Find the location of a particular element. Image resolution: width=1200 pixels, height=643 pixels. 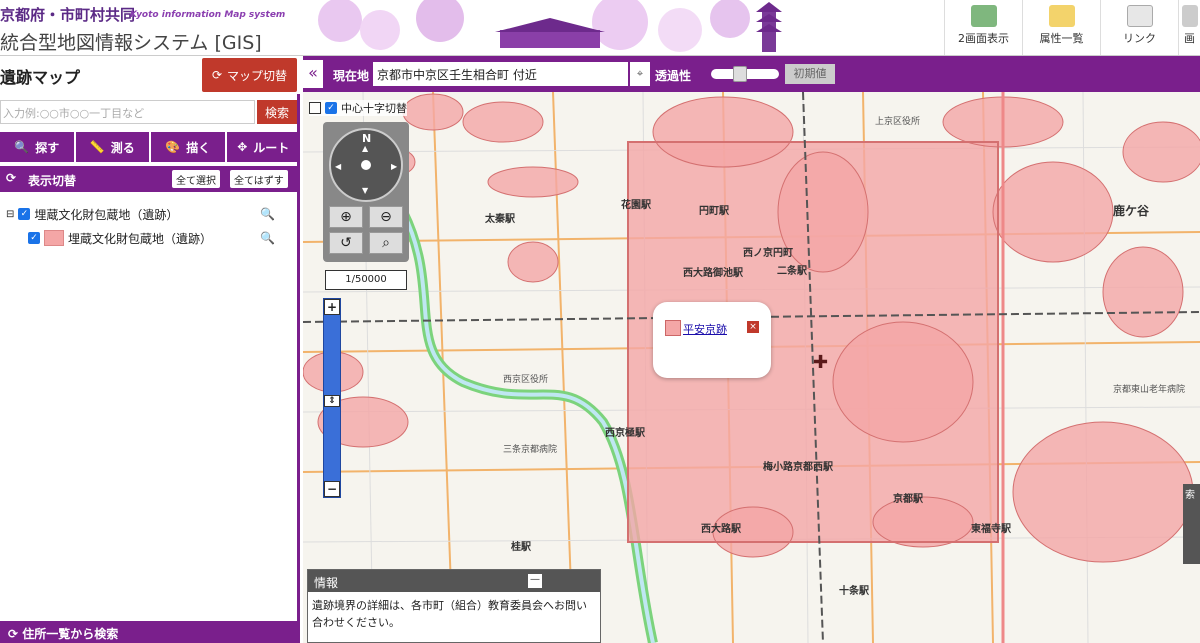

map-label: 桂駅 is located at coordinates (521, 547).